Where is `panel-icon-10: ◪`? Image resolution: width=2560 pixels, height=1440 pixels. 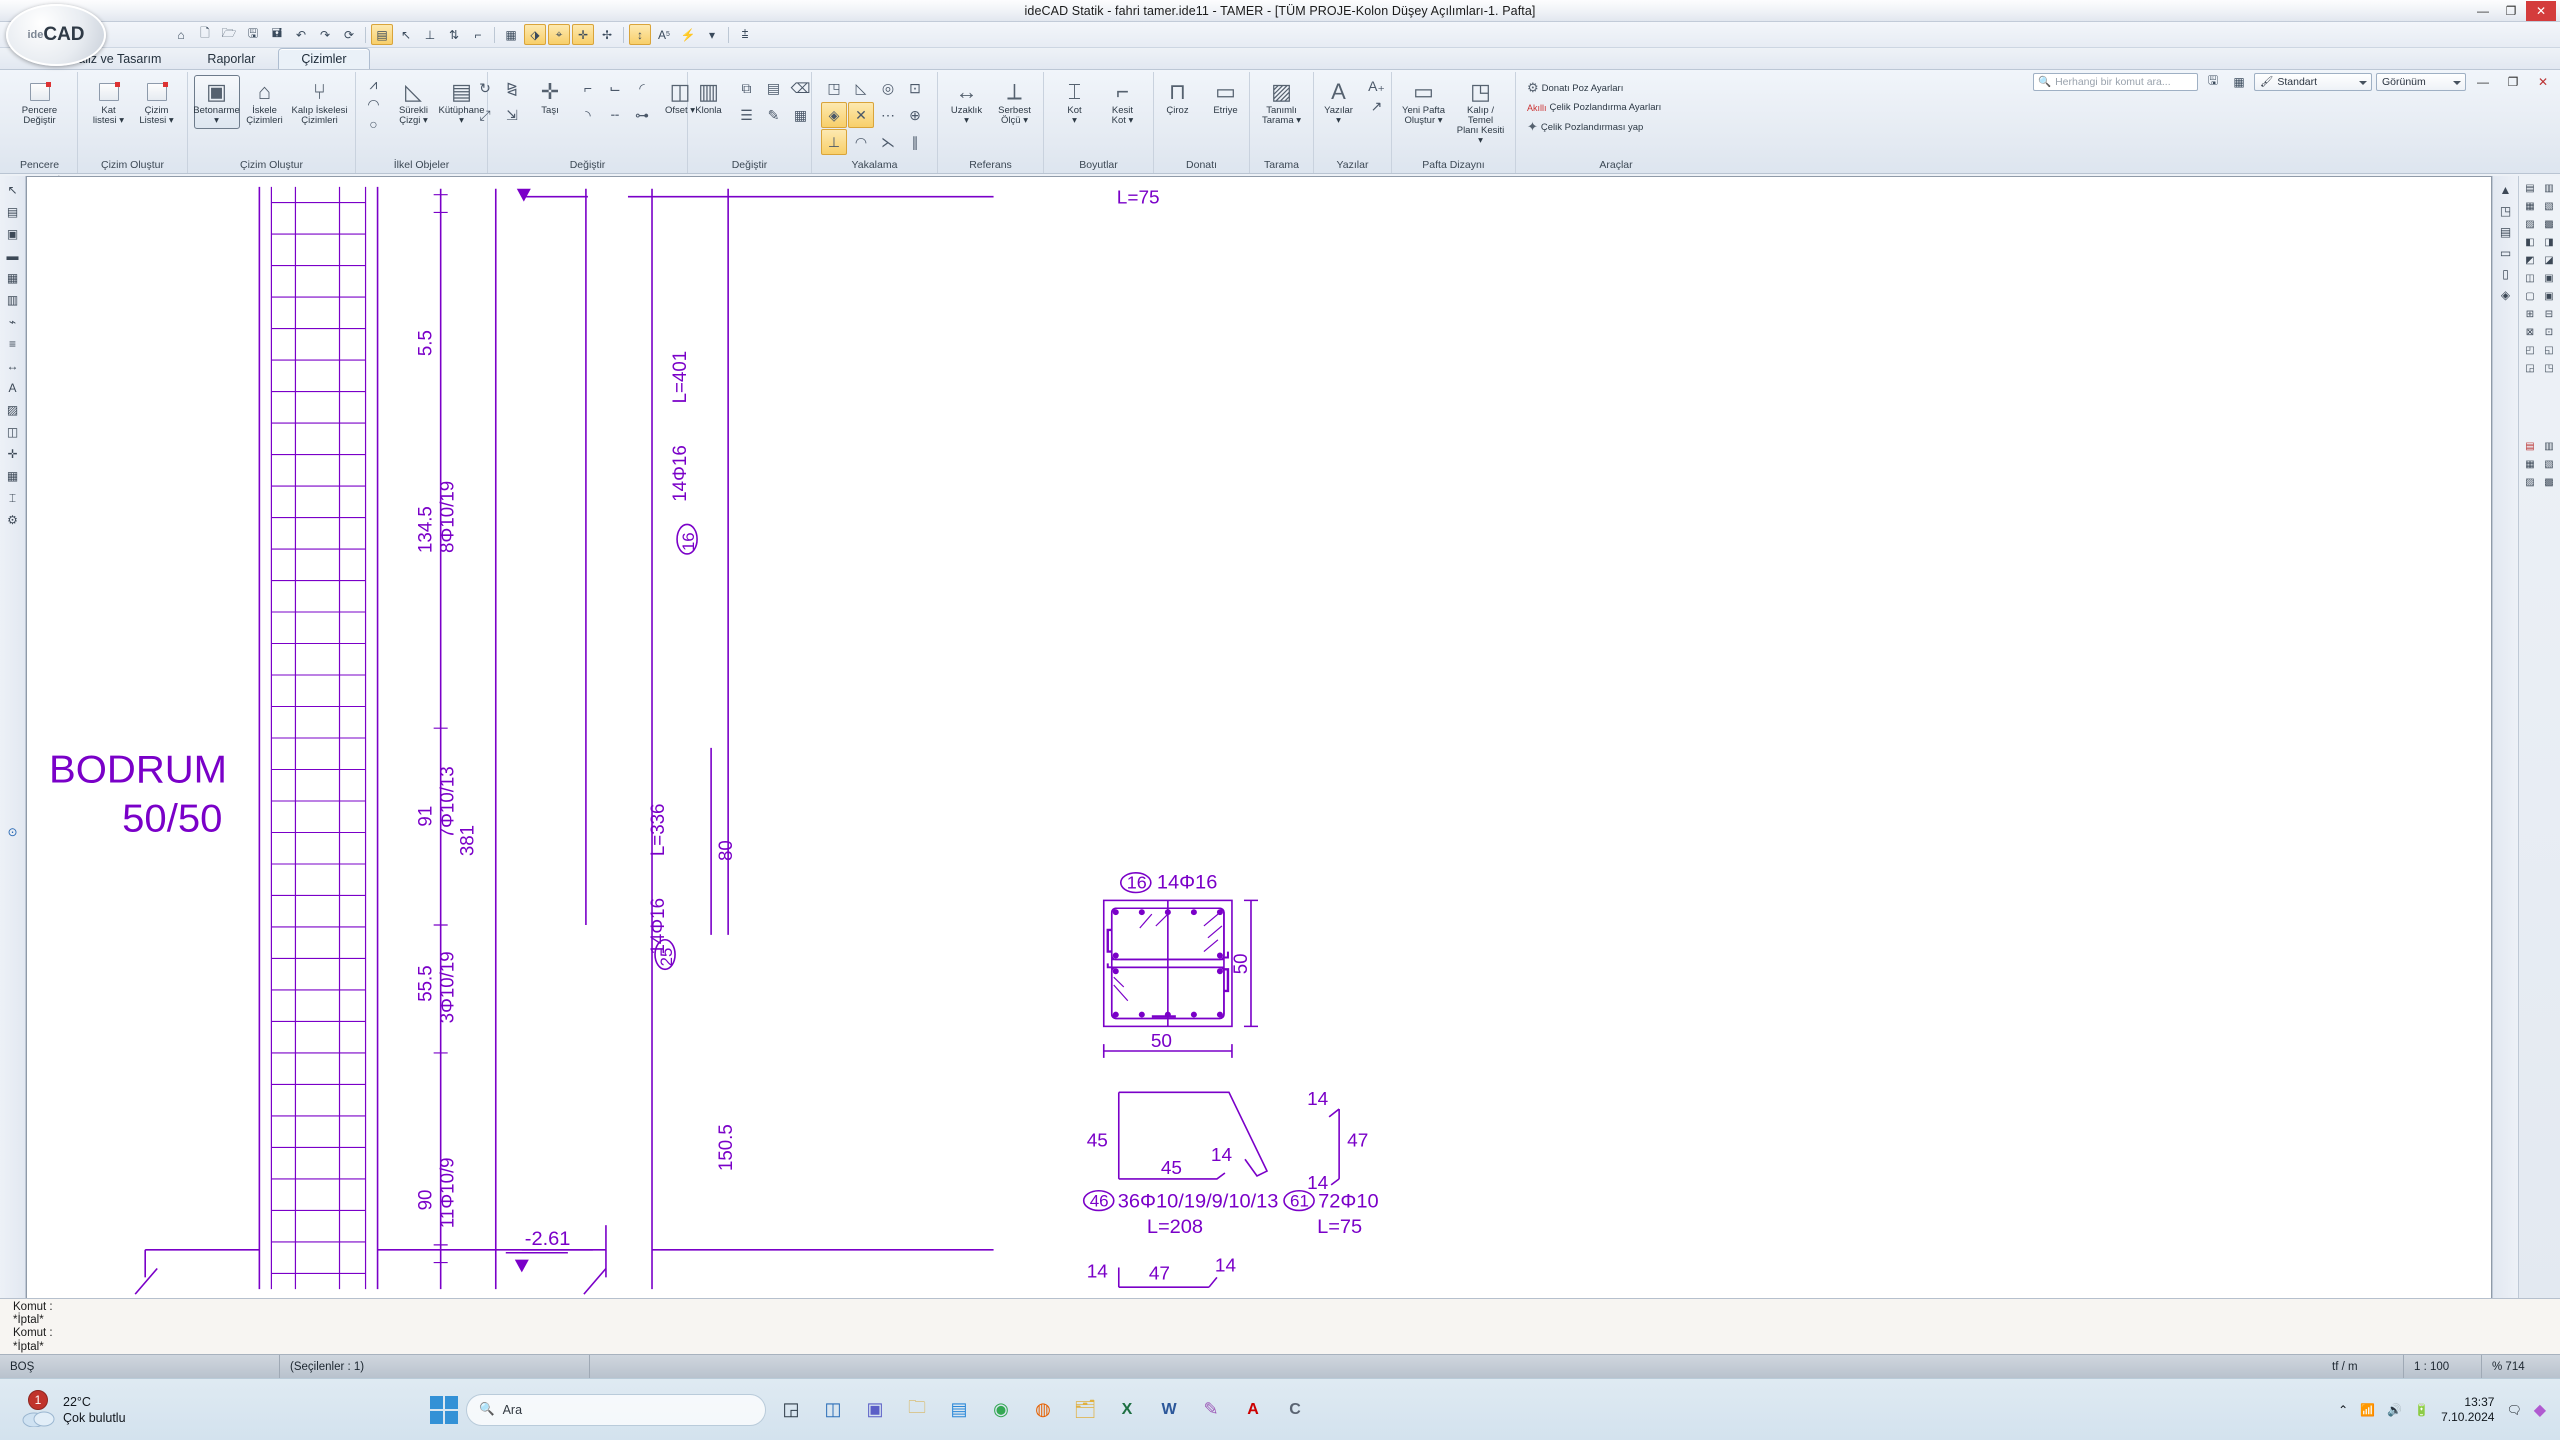 panel-icon-10: ◪ is located at coordinates (2549, 260).